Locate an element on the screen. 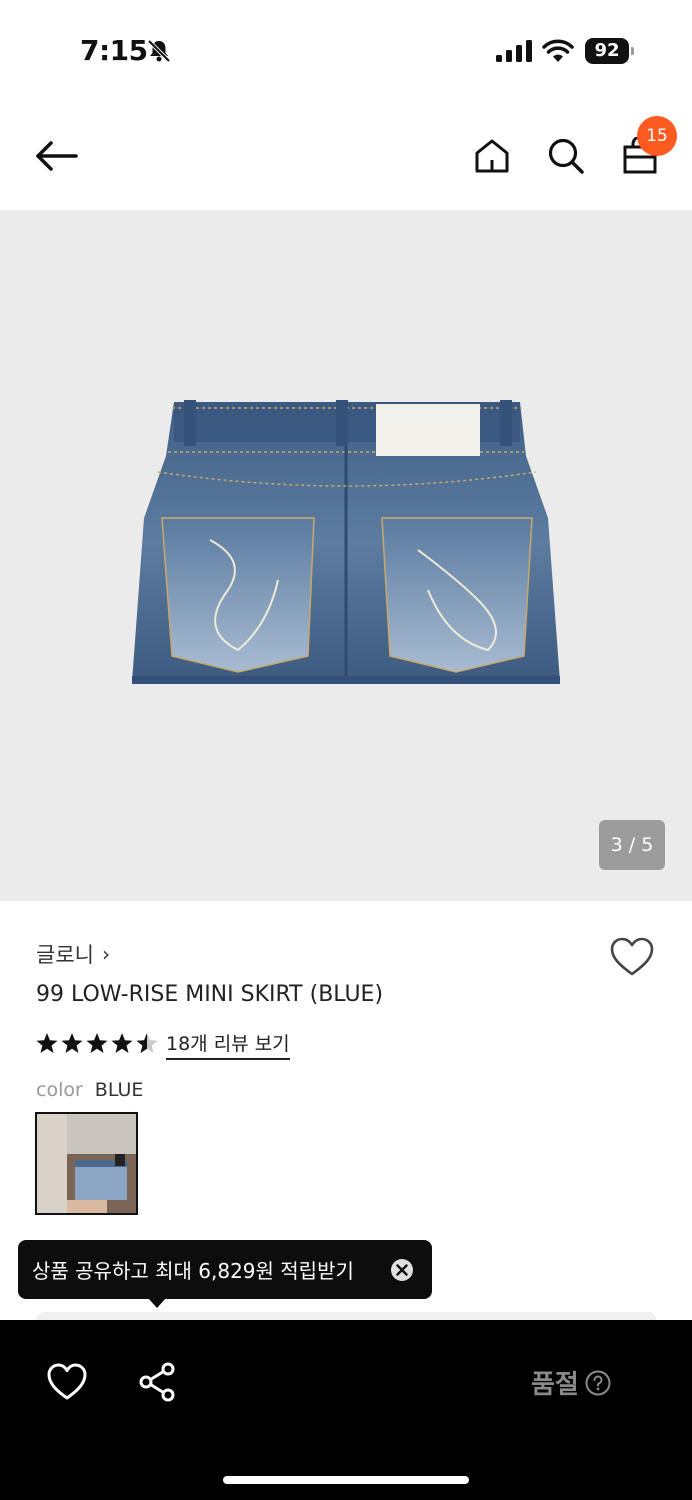 The image size is (692, 1500). help-icon is located at coordinates (598, 1383).